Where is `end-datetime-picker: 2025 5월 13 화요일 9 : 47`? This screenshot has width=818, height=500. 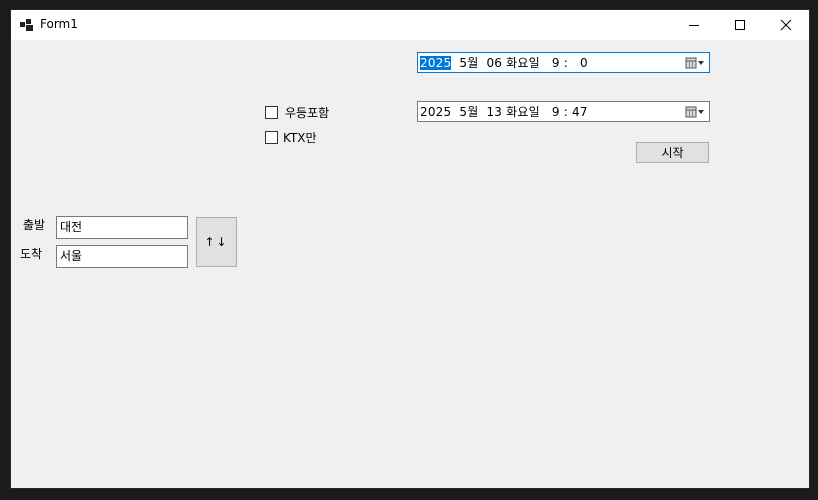 end-datetime-picker: 2025 5월 13 화요일 9 : 47 is located at coordinates (563, 111).